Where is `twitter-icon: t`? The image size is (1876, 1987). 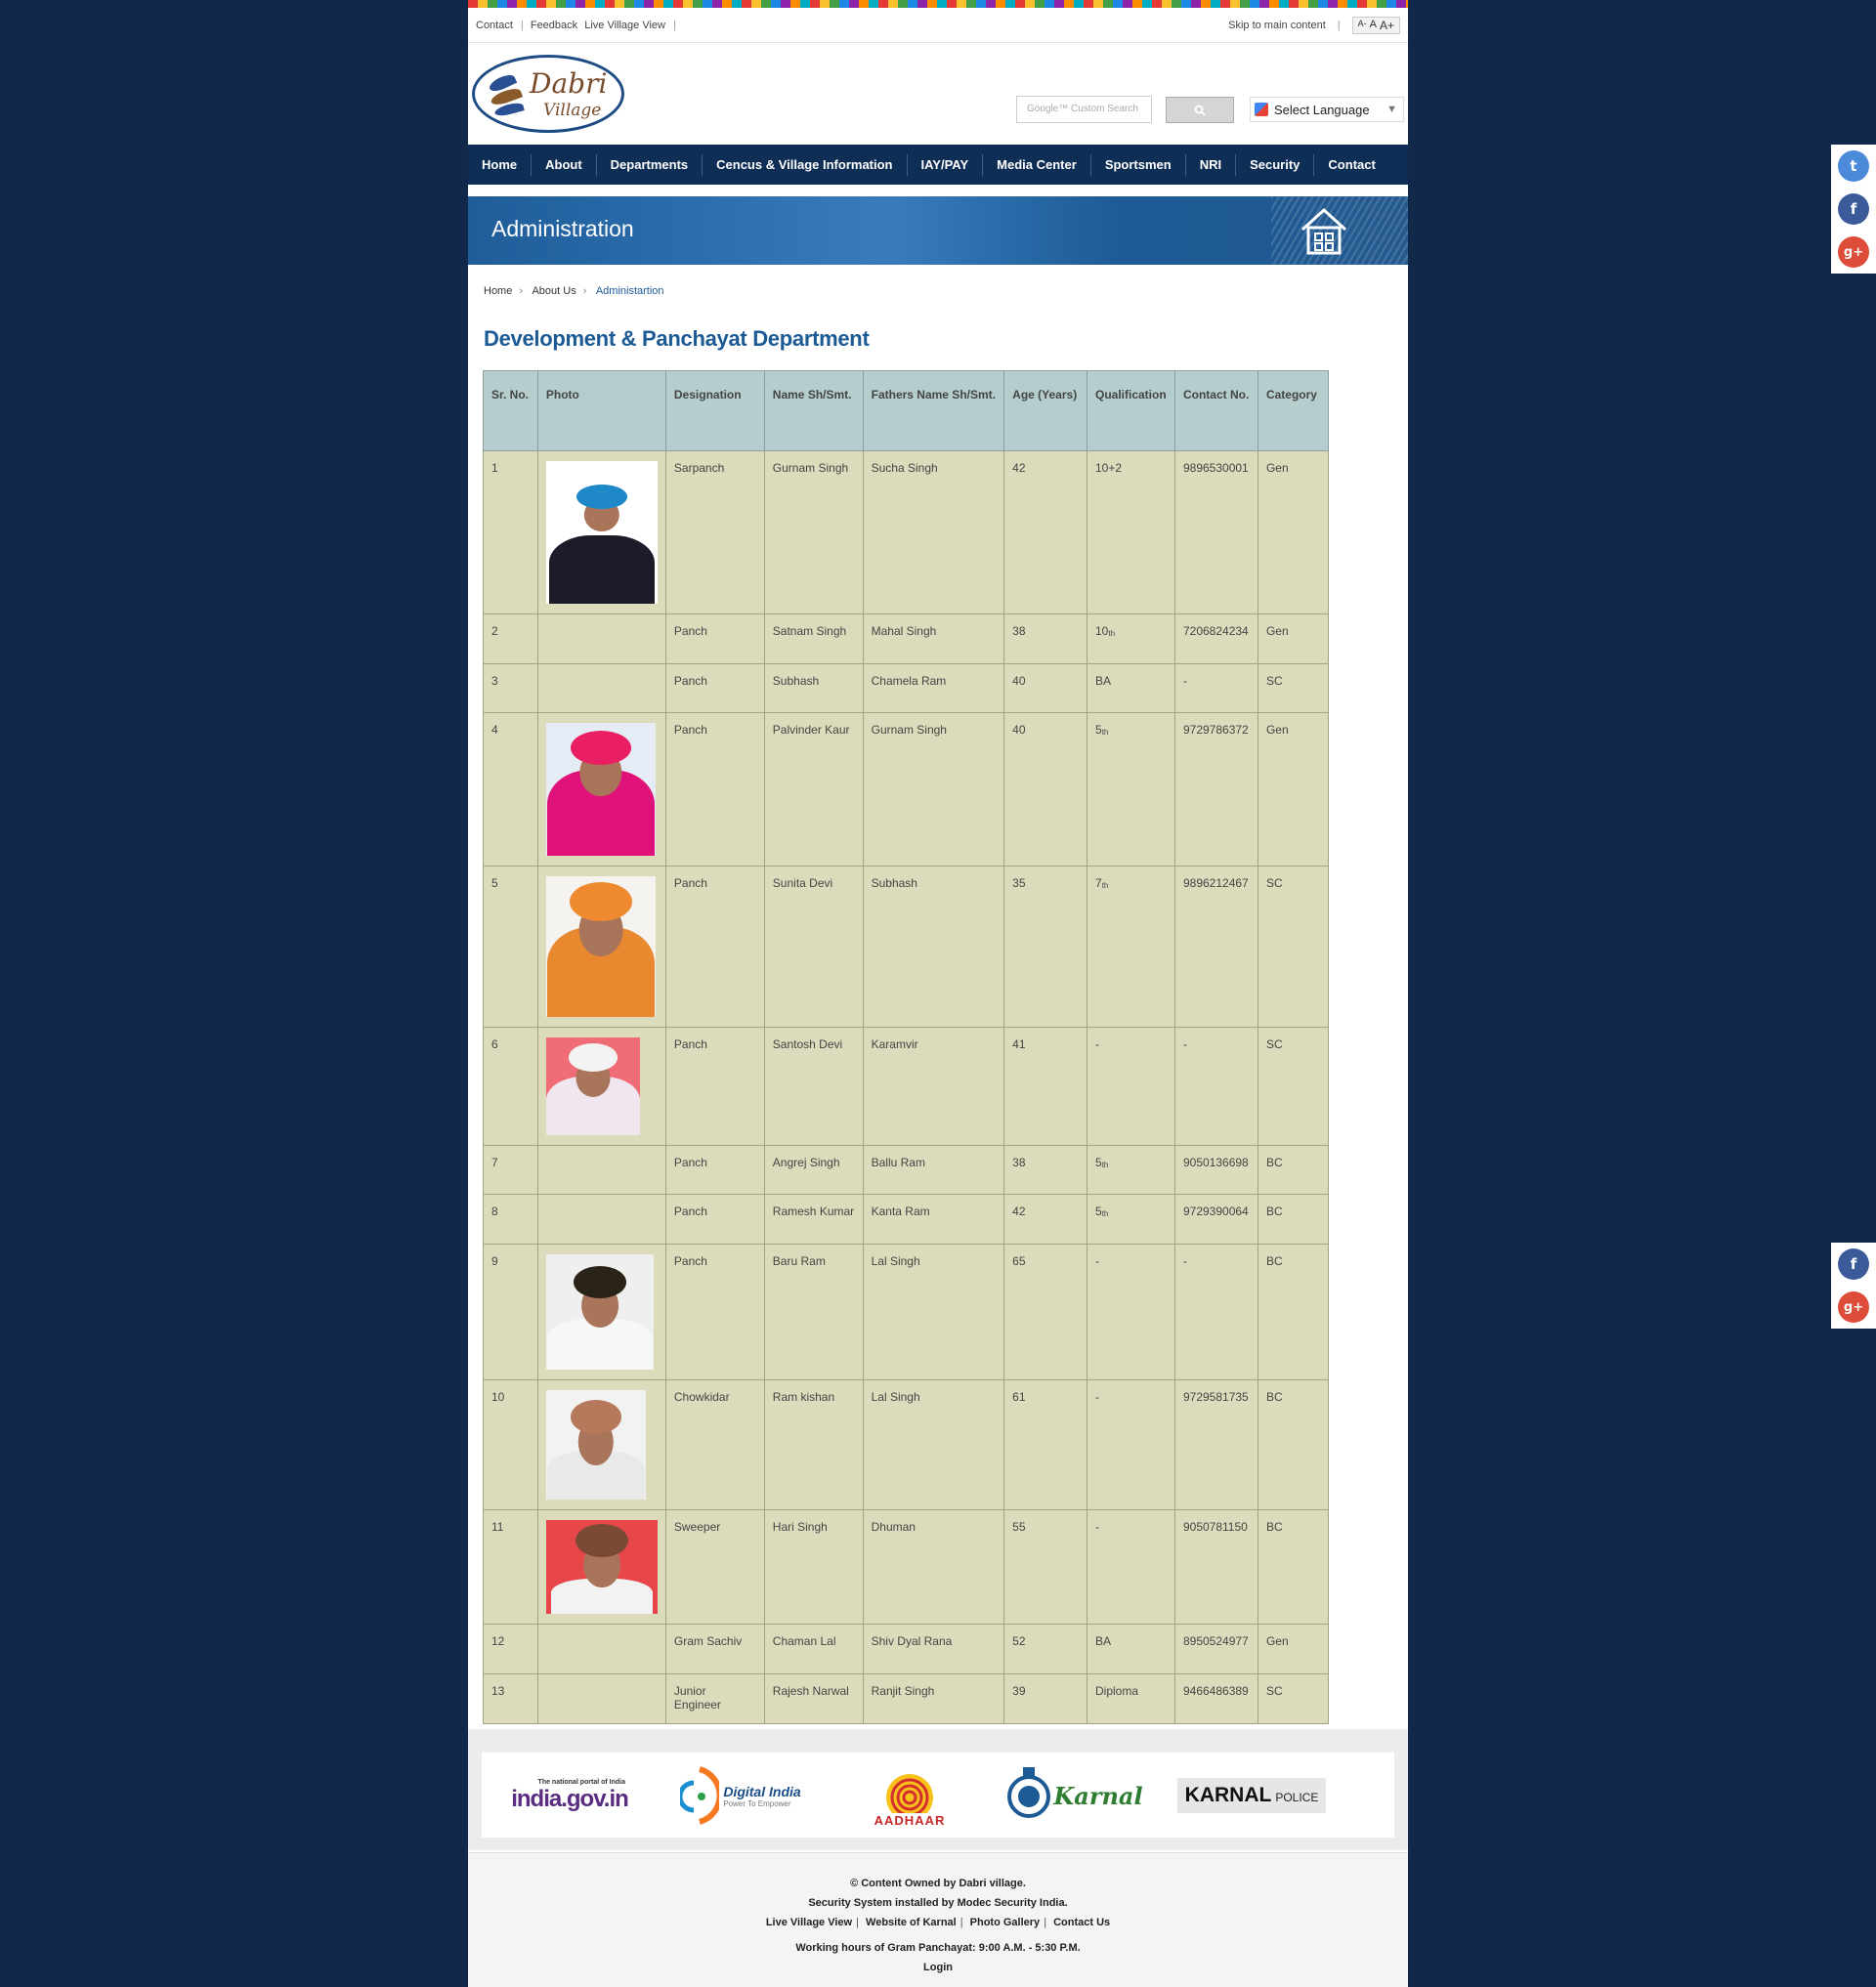
twitter-icon: t is located at coordinates (1853, 166).